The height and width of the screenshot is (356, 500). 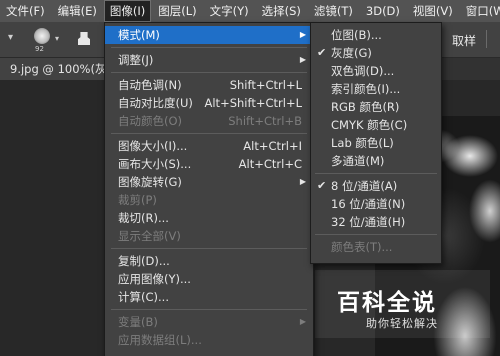 What do you see at coordinates (464, 41) in the screenshot?
I see `sample-label: 取样` at bounding box center [464, 41].